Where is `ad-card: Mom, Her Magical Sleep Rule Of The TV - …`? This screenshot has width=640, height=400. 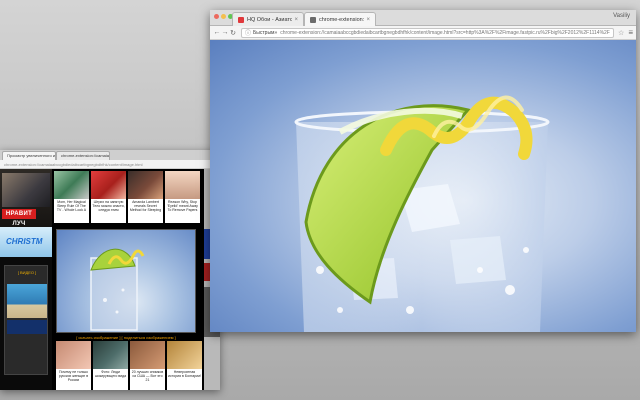
ad-card: Mom, Her Magical Sleep Rule Of The TV - … is located at coordinates (71, 197).